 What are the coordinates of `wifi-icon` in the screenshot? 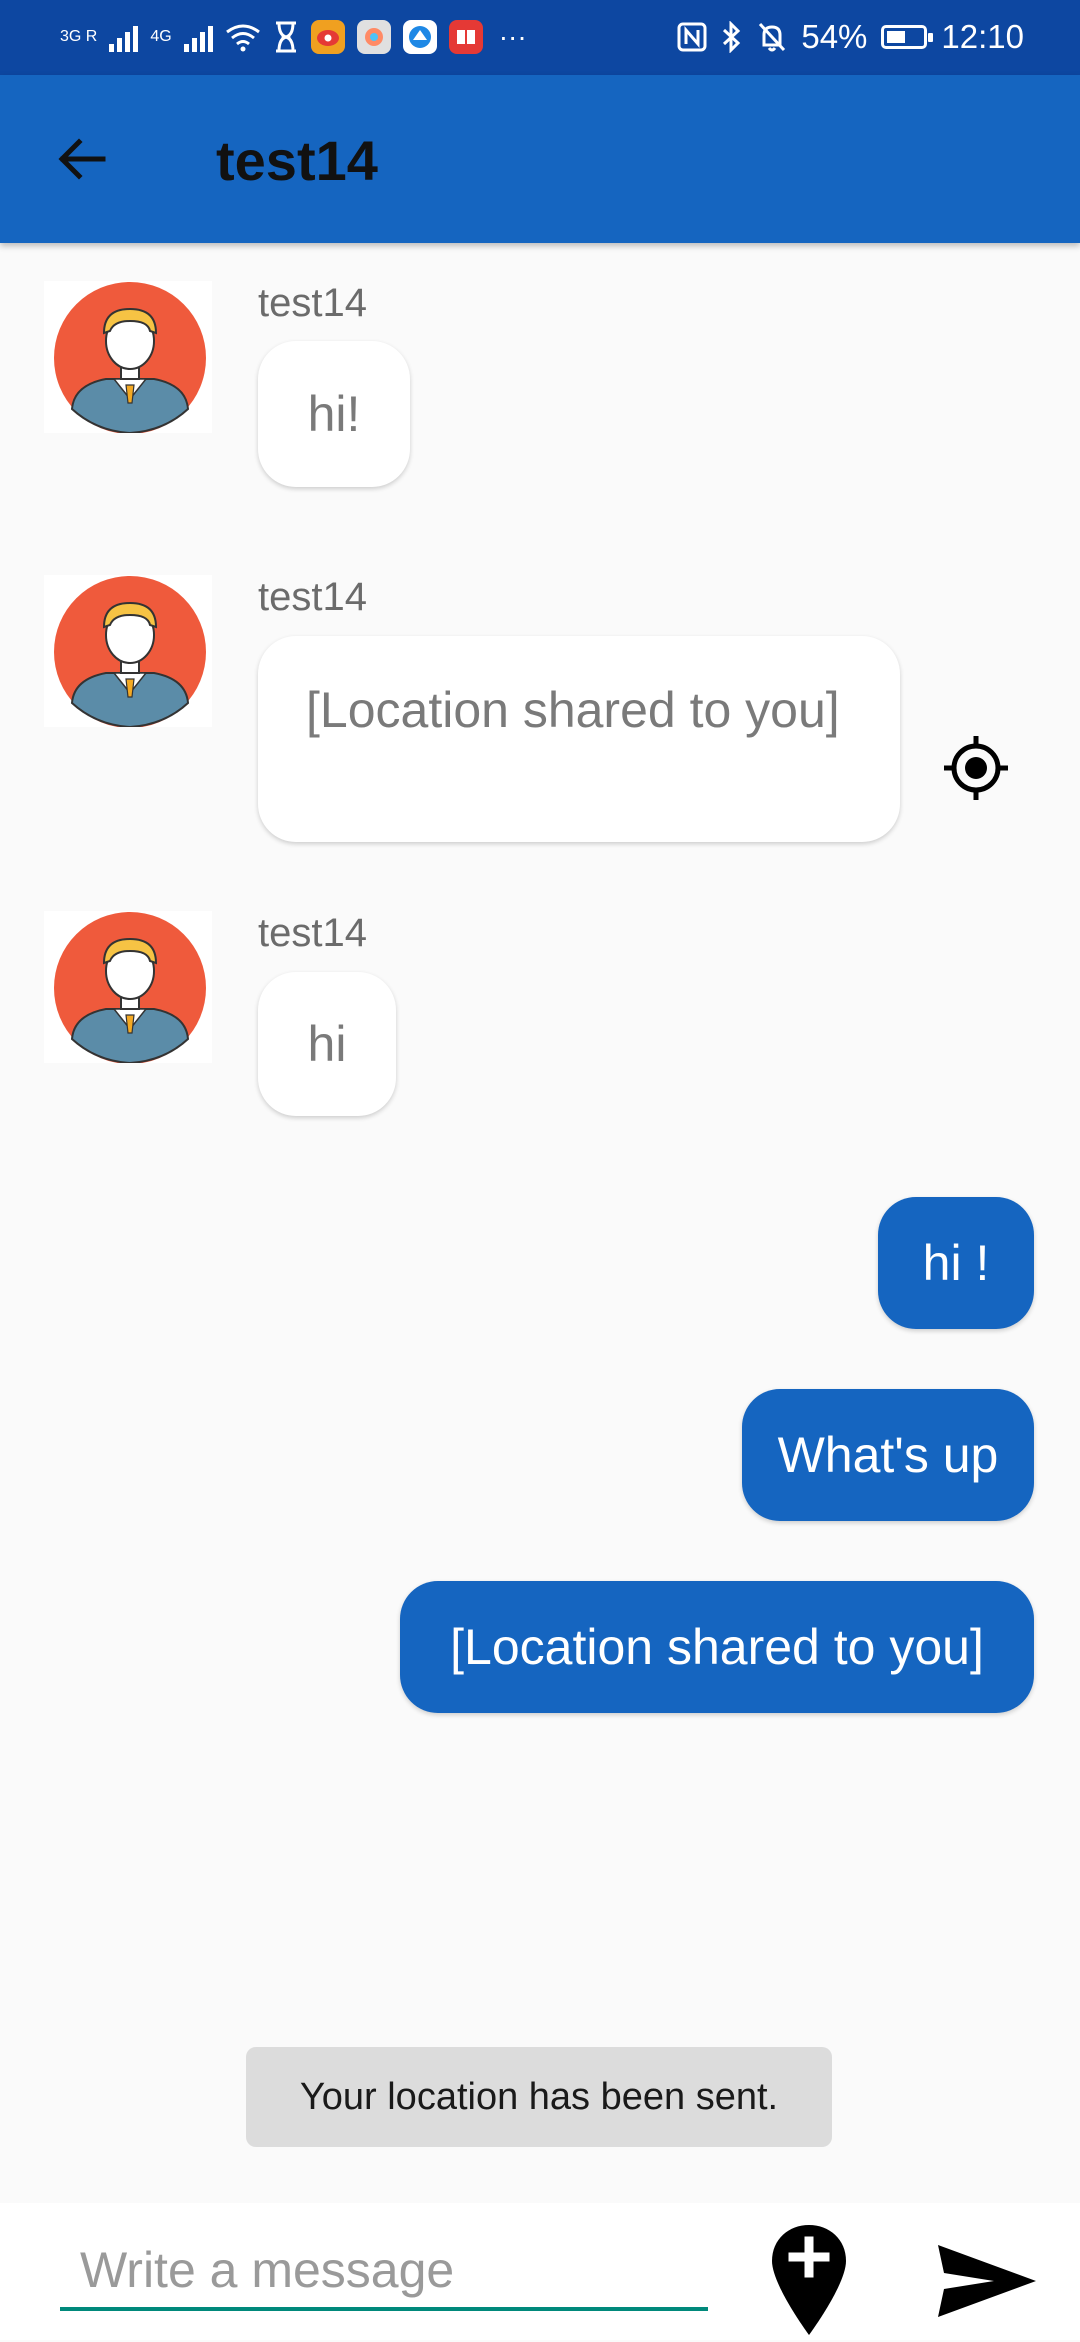 It's located at (242, 38).